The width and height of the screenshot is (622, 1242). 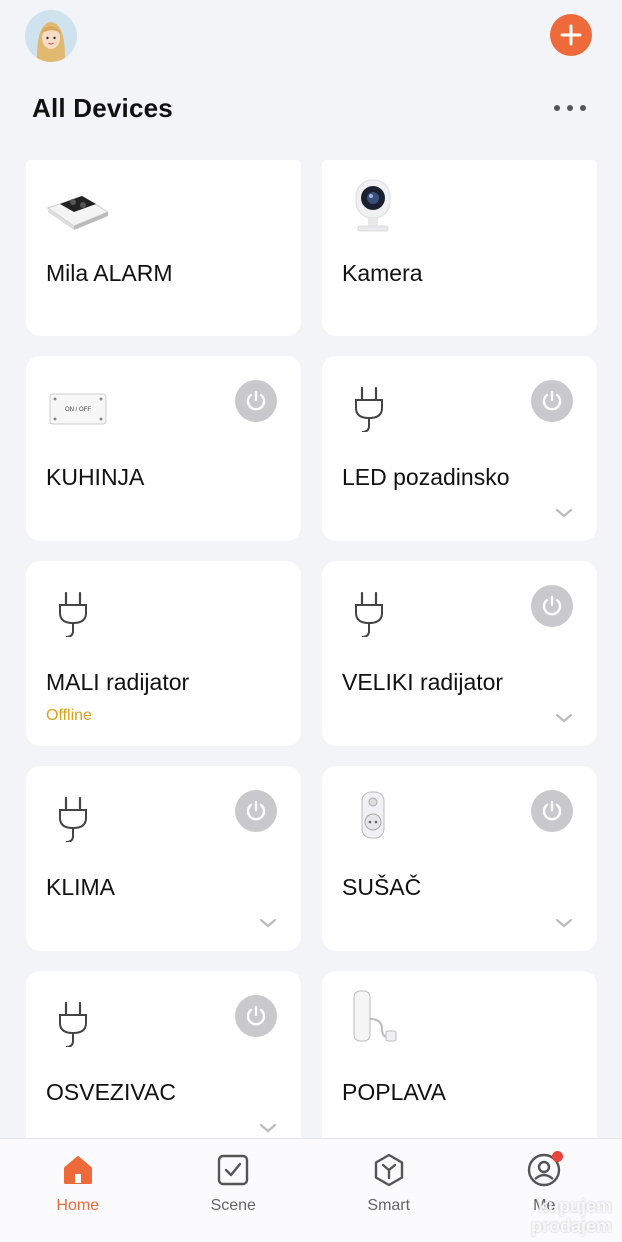 What do you see at coordinates (78, 1190) in the screenshot?
I see `tab-home: Home` at bounding box center [78, 1190].